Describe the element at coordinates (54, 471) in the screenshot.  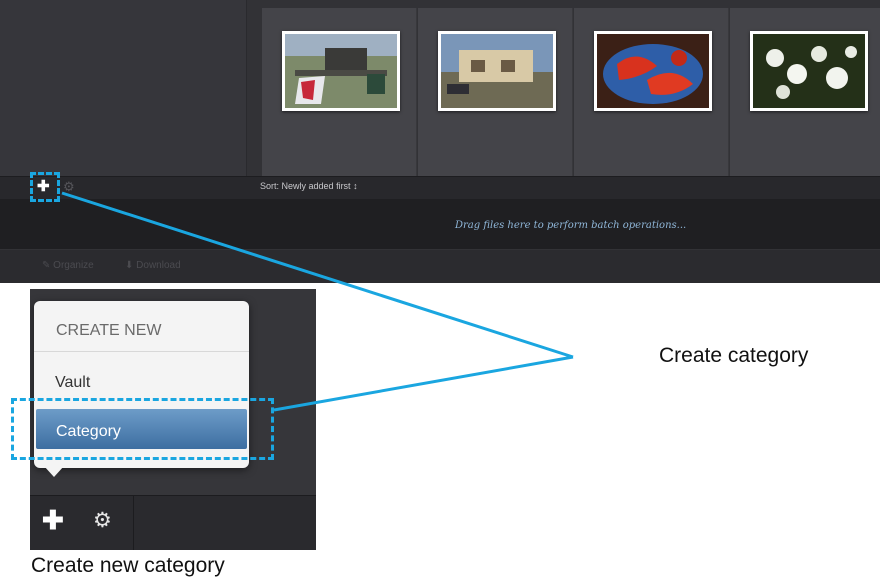
I see `menu-pointer` at that location.